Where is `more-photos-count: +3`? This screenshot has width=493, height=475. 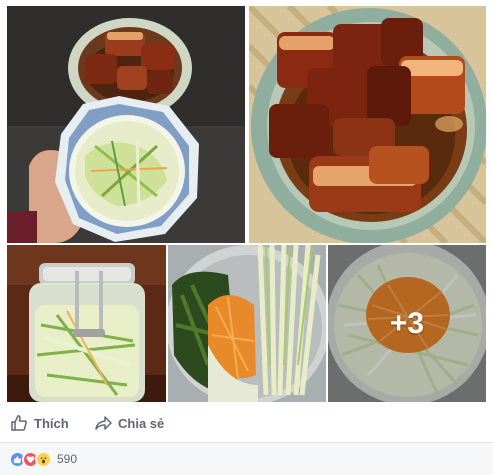 more-photos-count: +3 is located at coordinates (407, 323).